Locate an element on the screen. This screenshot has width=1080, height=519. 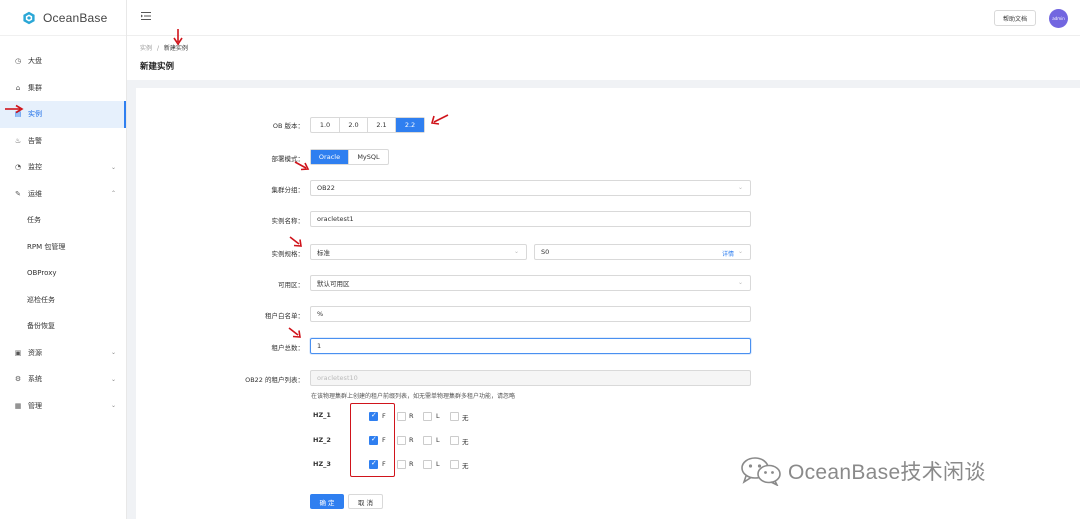
hz1-r-label: R is located at coordinates (411, 416).